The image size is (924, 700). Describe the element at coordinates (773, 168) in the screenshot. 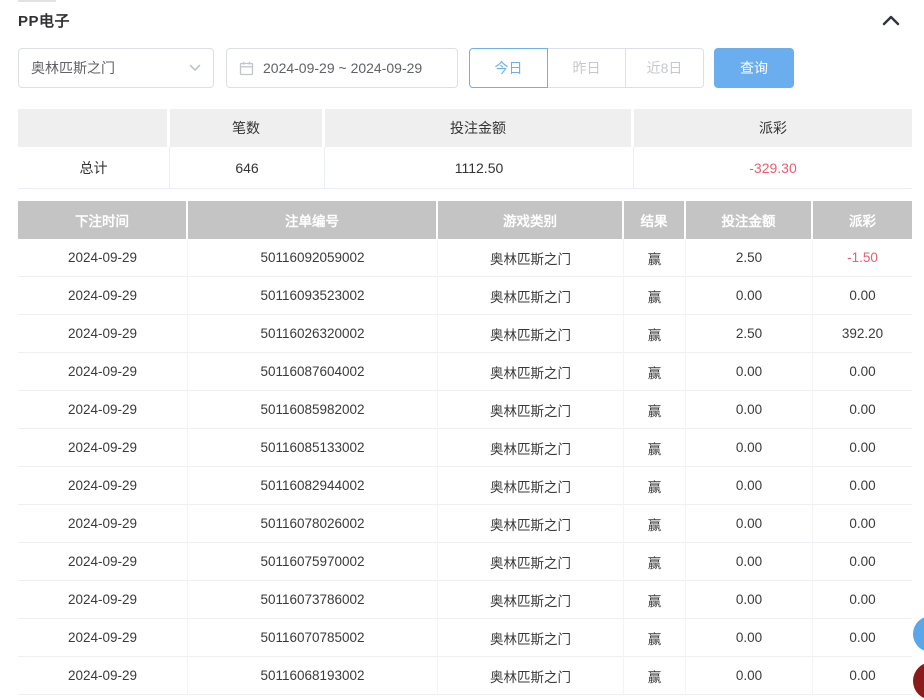

I see `summary-total-payout: -329.30` at that location.